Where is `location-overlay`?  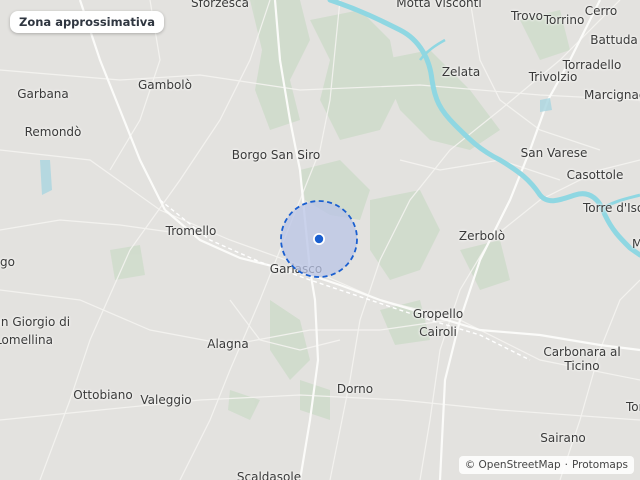 location-overlay is located at coordinates (319, 239).